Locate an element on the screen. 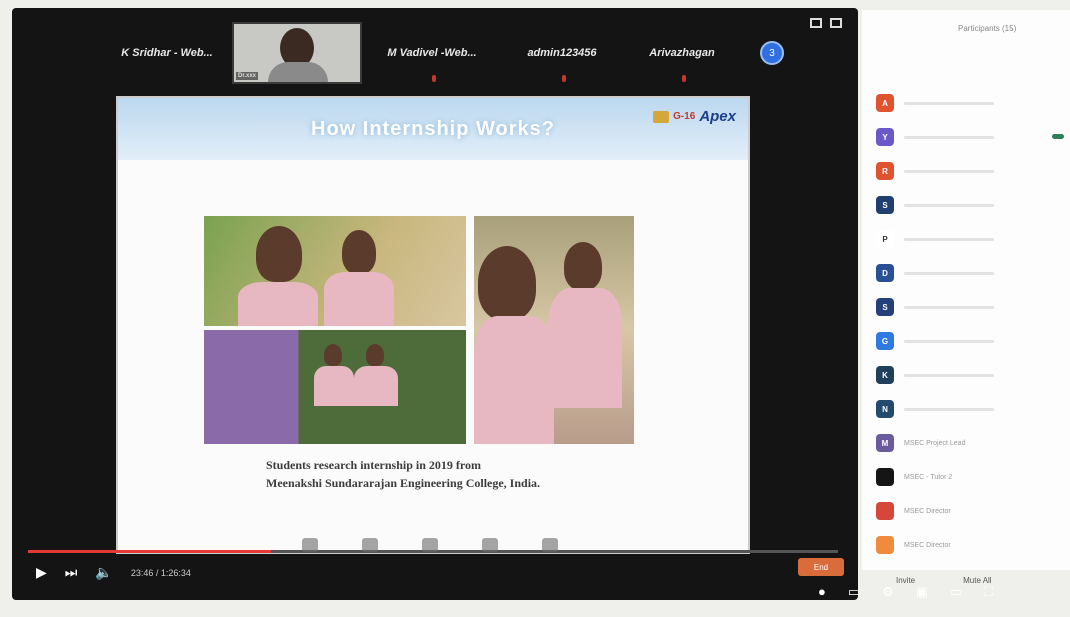  play-icon: ▶ is located at coordinates (41, 572).